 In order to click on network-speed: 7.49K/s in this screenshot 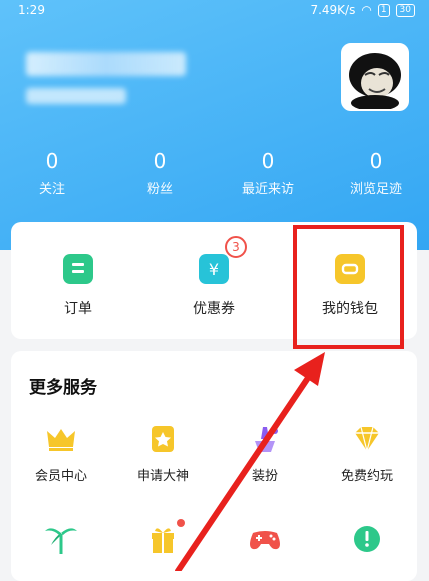, I will do `click(333, 10)`.